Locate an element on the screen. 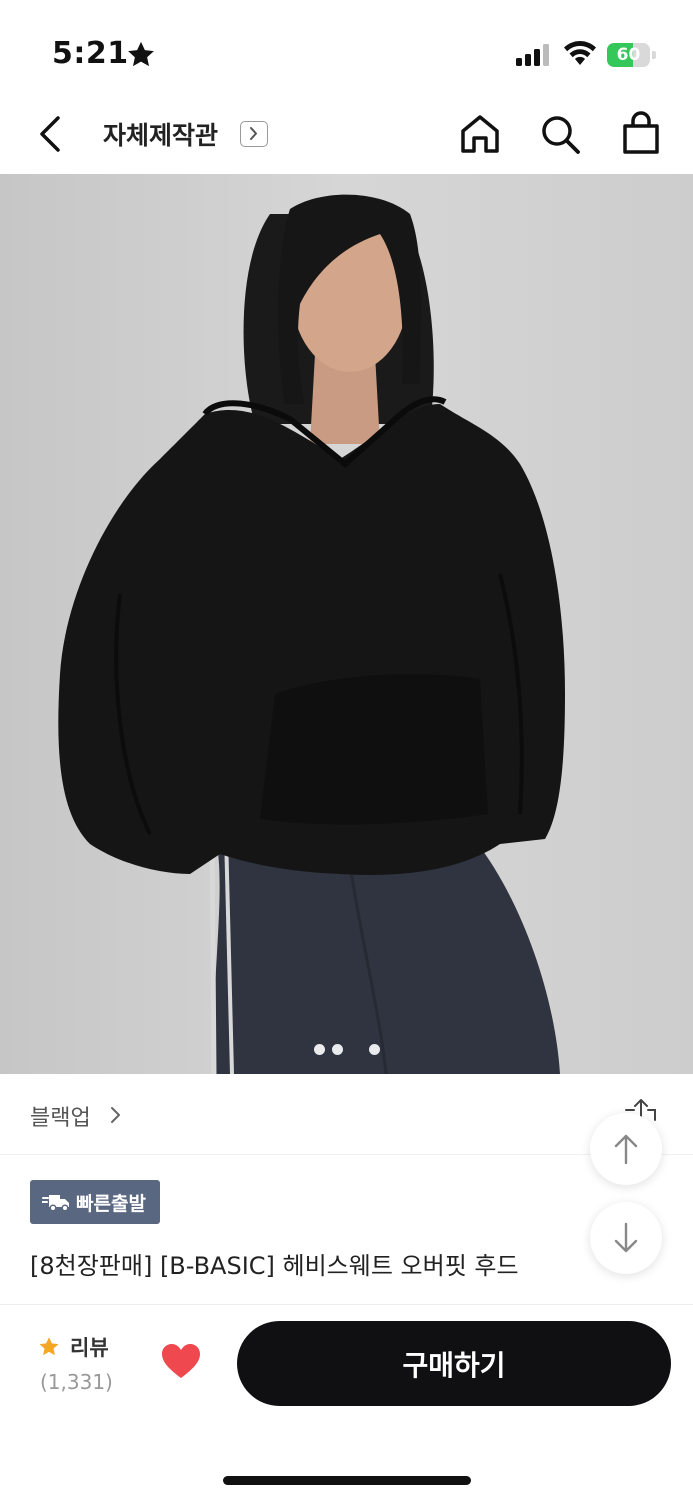  wifi-icon is located at coordinates (580, 53).